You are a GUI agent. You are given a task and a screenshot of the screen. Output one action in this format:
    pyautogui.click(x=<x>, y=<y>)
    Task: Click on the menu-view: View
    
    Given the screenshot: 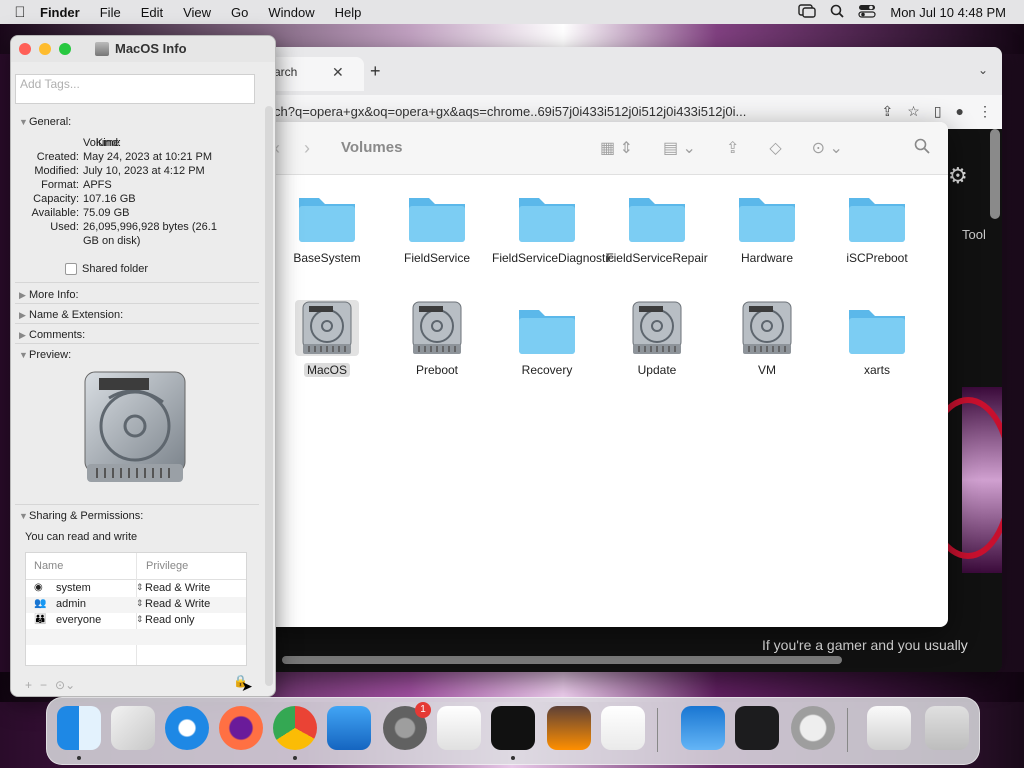 What is the action you would take?
    pyautogui.click(x=197, y=12)
    